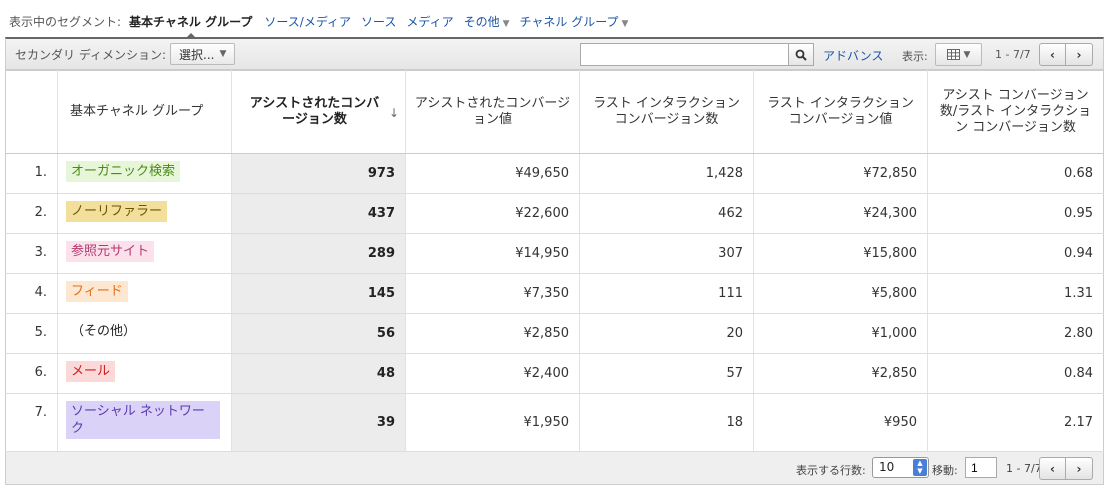 The height and width of the screenshot is (491, 1112). I want to click on channel-link-other: （その他）, so click(103, 331).